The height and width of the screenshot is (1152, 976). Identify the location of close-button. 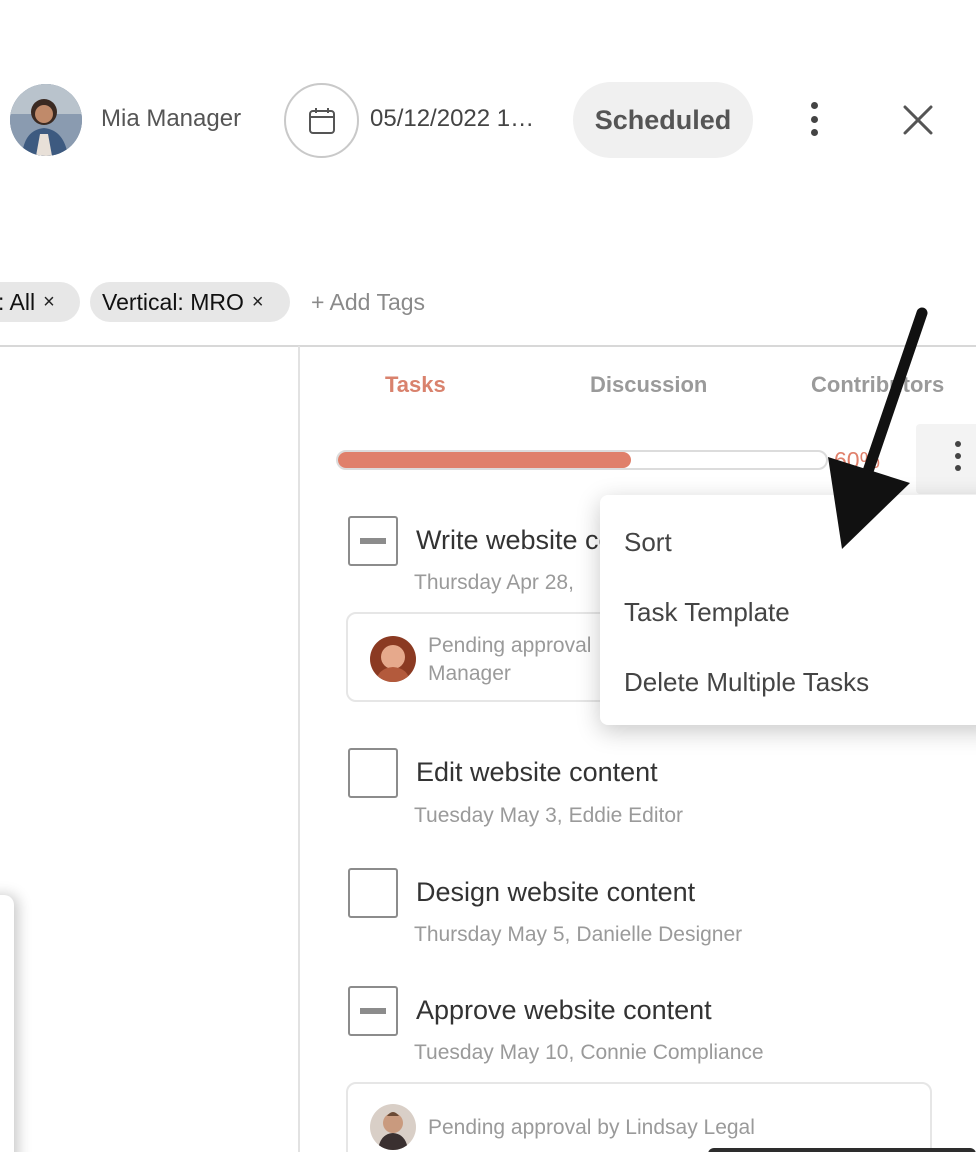
(918, 120).